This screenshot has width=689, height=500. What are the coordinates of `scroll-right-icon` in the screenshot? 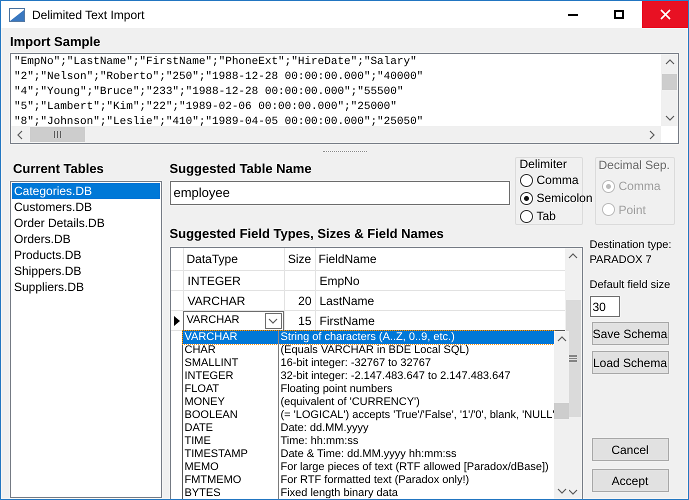 It's located at (652, 135).